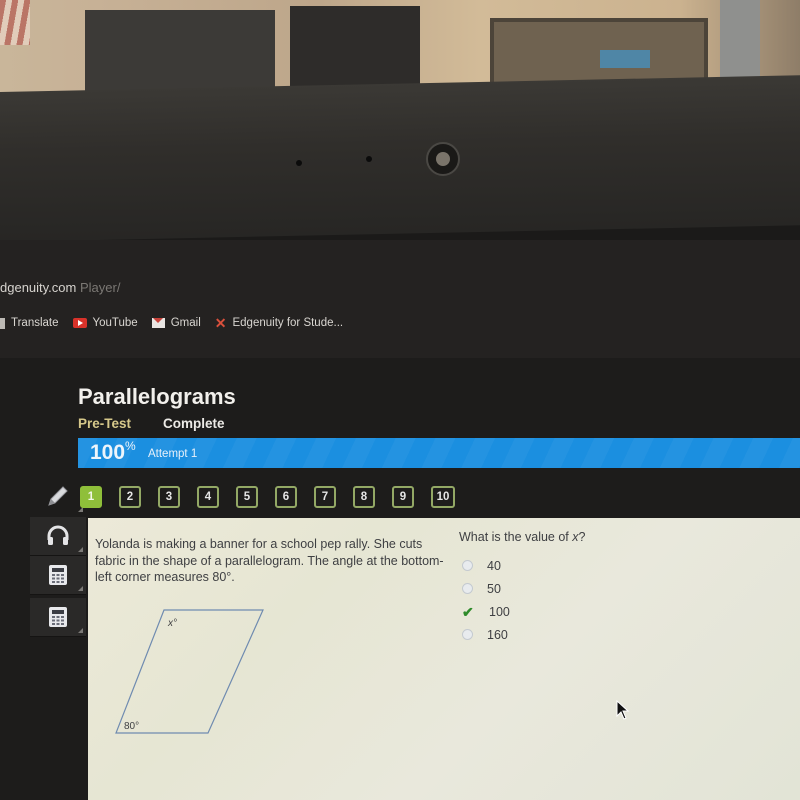 This screenshot has width=800, height=800. I want to click on url-path: Player/, so click(98, 287).